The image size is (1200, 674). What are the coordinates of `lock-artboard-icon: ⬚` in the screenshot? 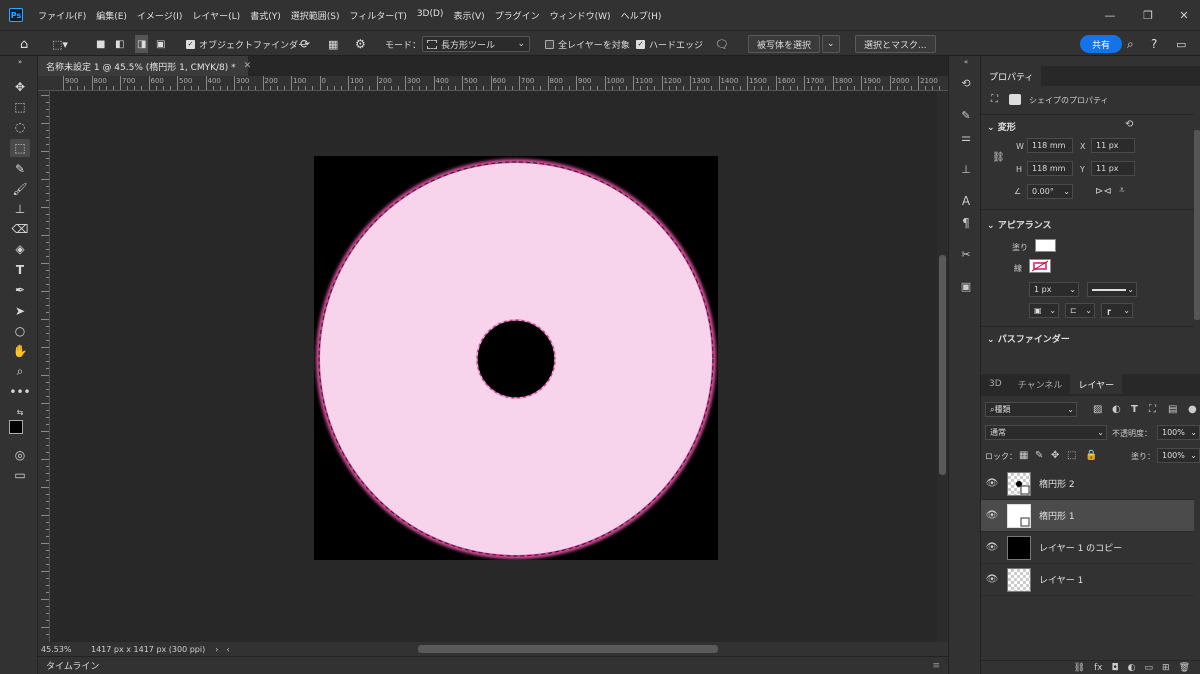 It's located at (1071, 455).